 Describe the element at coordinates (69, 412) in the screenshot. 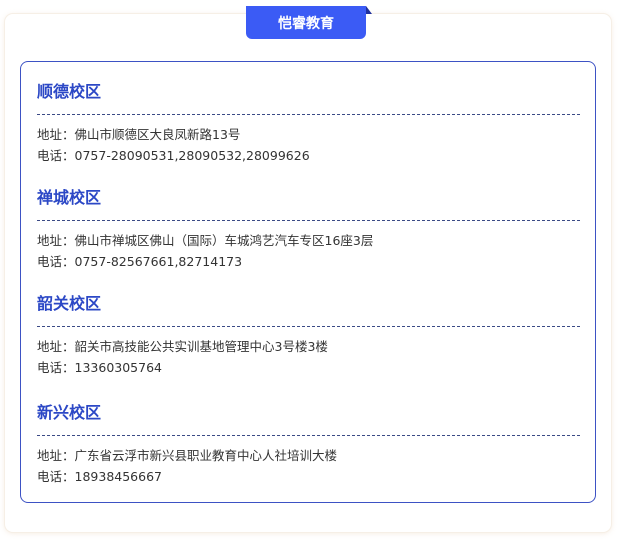

I see `campus-name: 新兴校区` at that location.